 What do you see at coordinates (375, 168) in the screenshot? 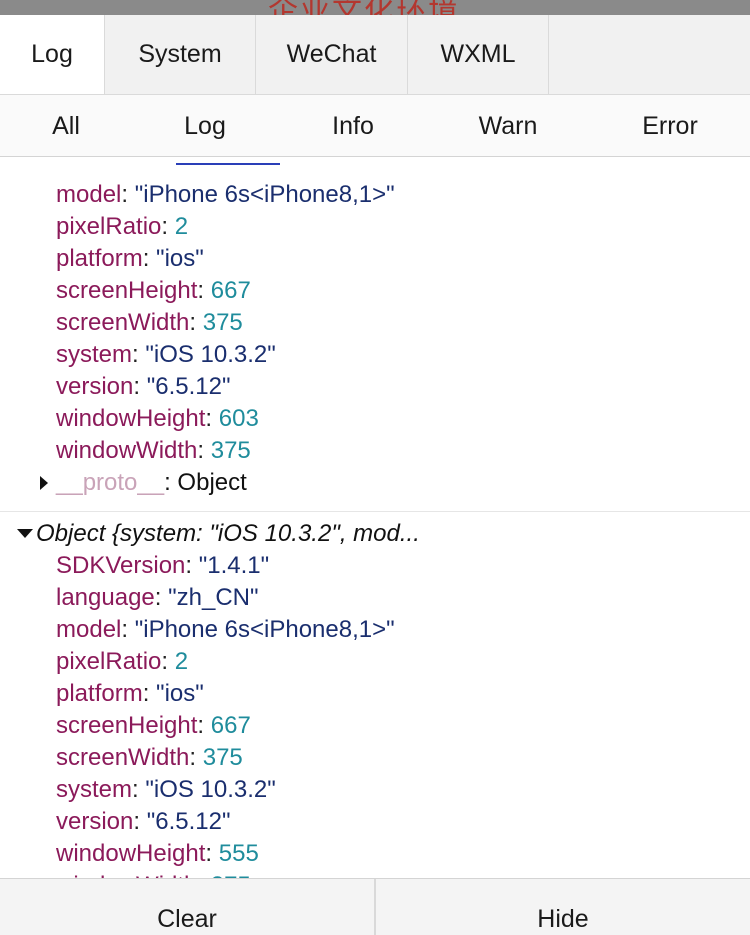
I see `console-prop-line` at bounding box center [375, 168].